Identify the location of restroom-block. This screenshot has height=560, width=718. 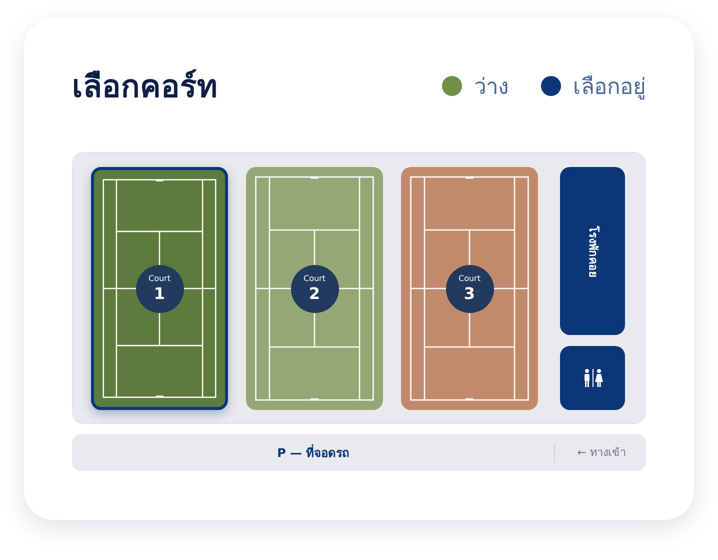
(592, 378).